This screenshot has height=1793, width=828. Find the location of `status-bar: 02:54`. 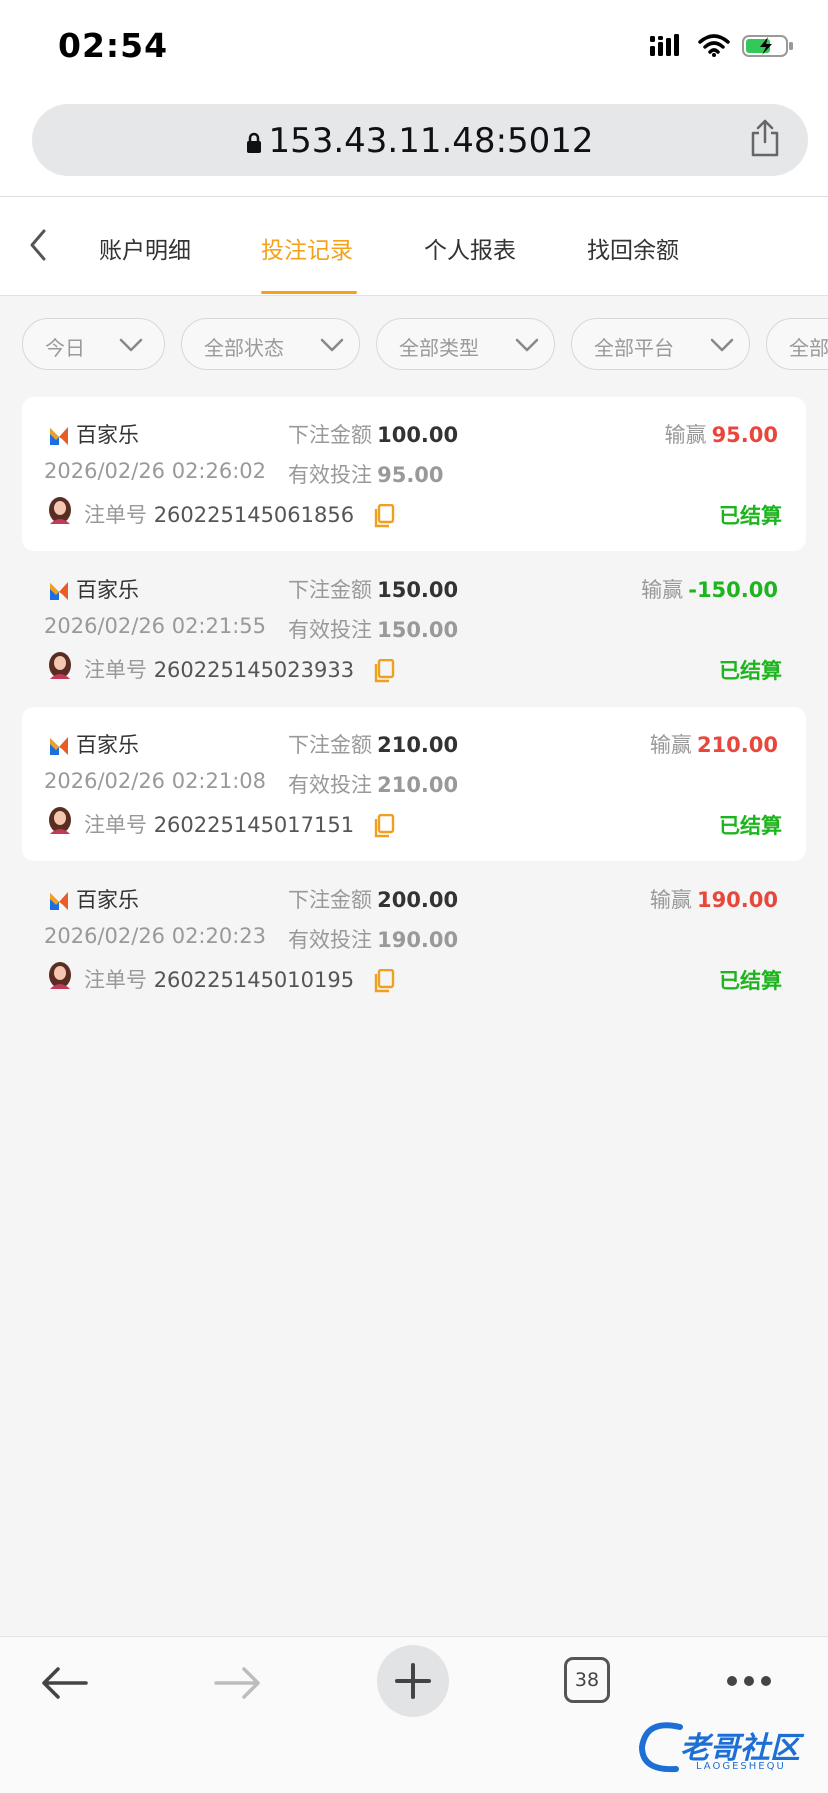

status-bar: 02:54 is located at coordinates (414, 48).